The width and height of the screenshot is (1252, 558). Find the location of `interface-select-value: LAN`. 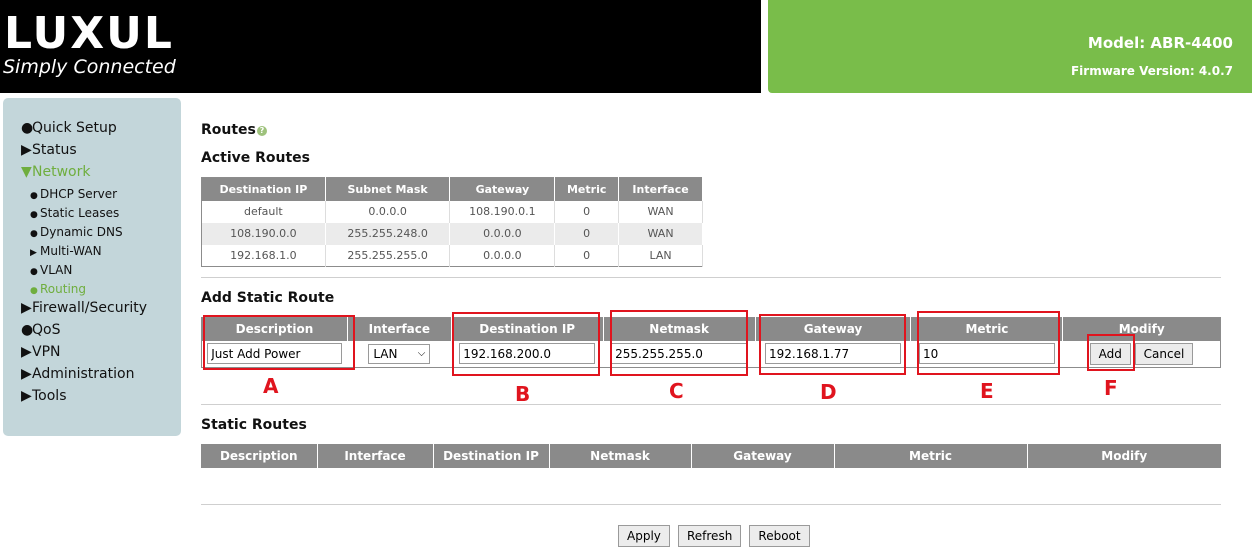

interface-select-value: LAN is located at coordinates (385, 353).